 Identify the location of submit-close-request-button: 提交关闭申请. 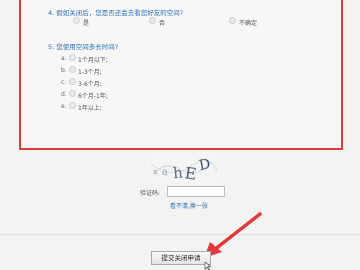
(181, 258).